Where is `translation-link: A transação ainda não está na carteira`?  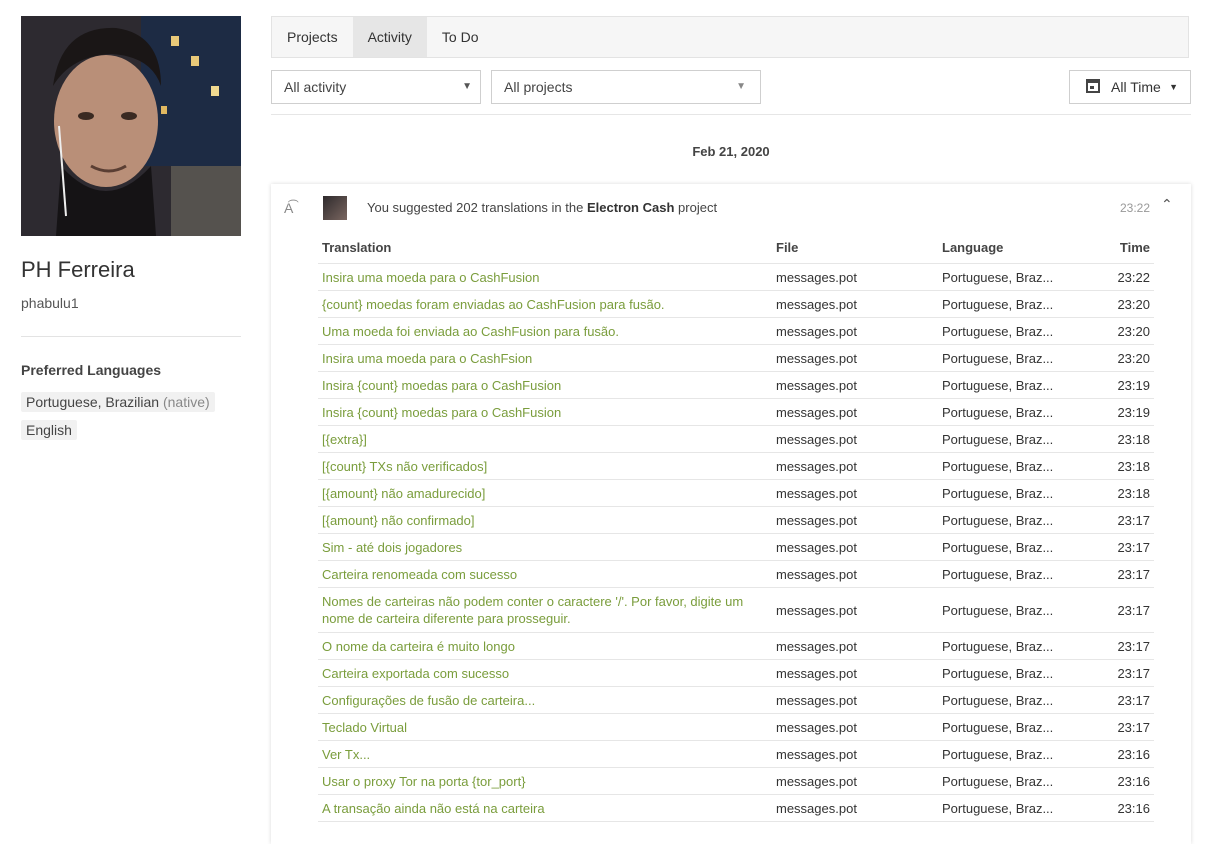
translation-link: A transação ainda não está na carteira is located at coordinates (545, 808).